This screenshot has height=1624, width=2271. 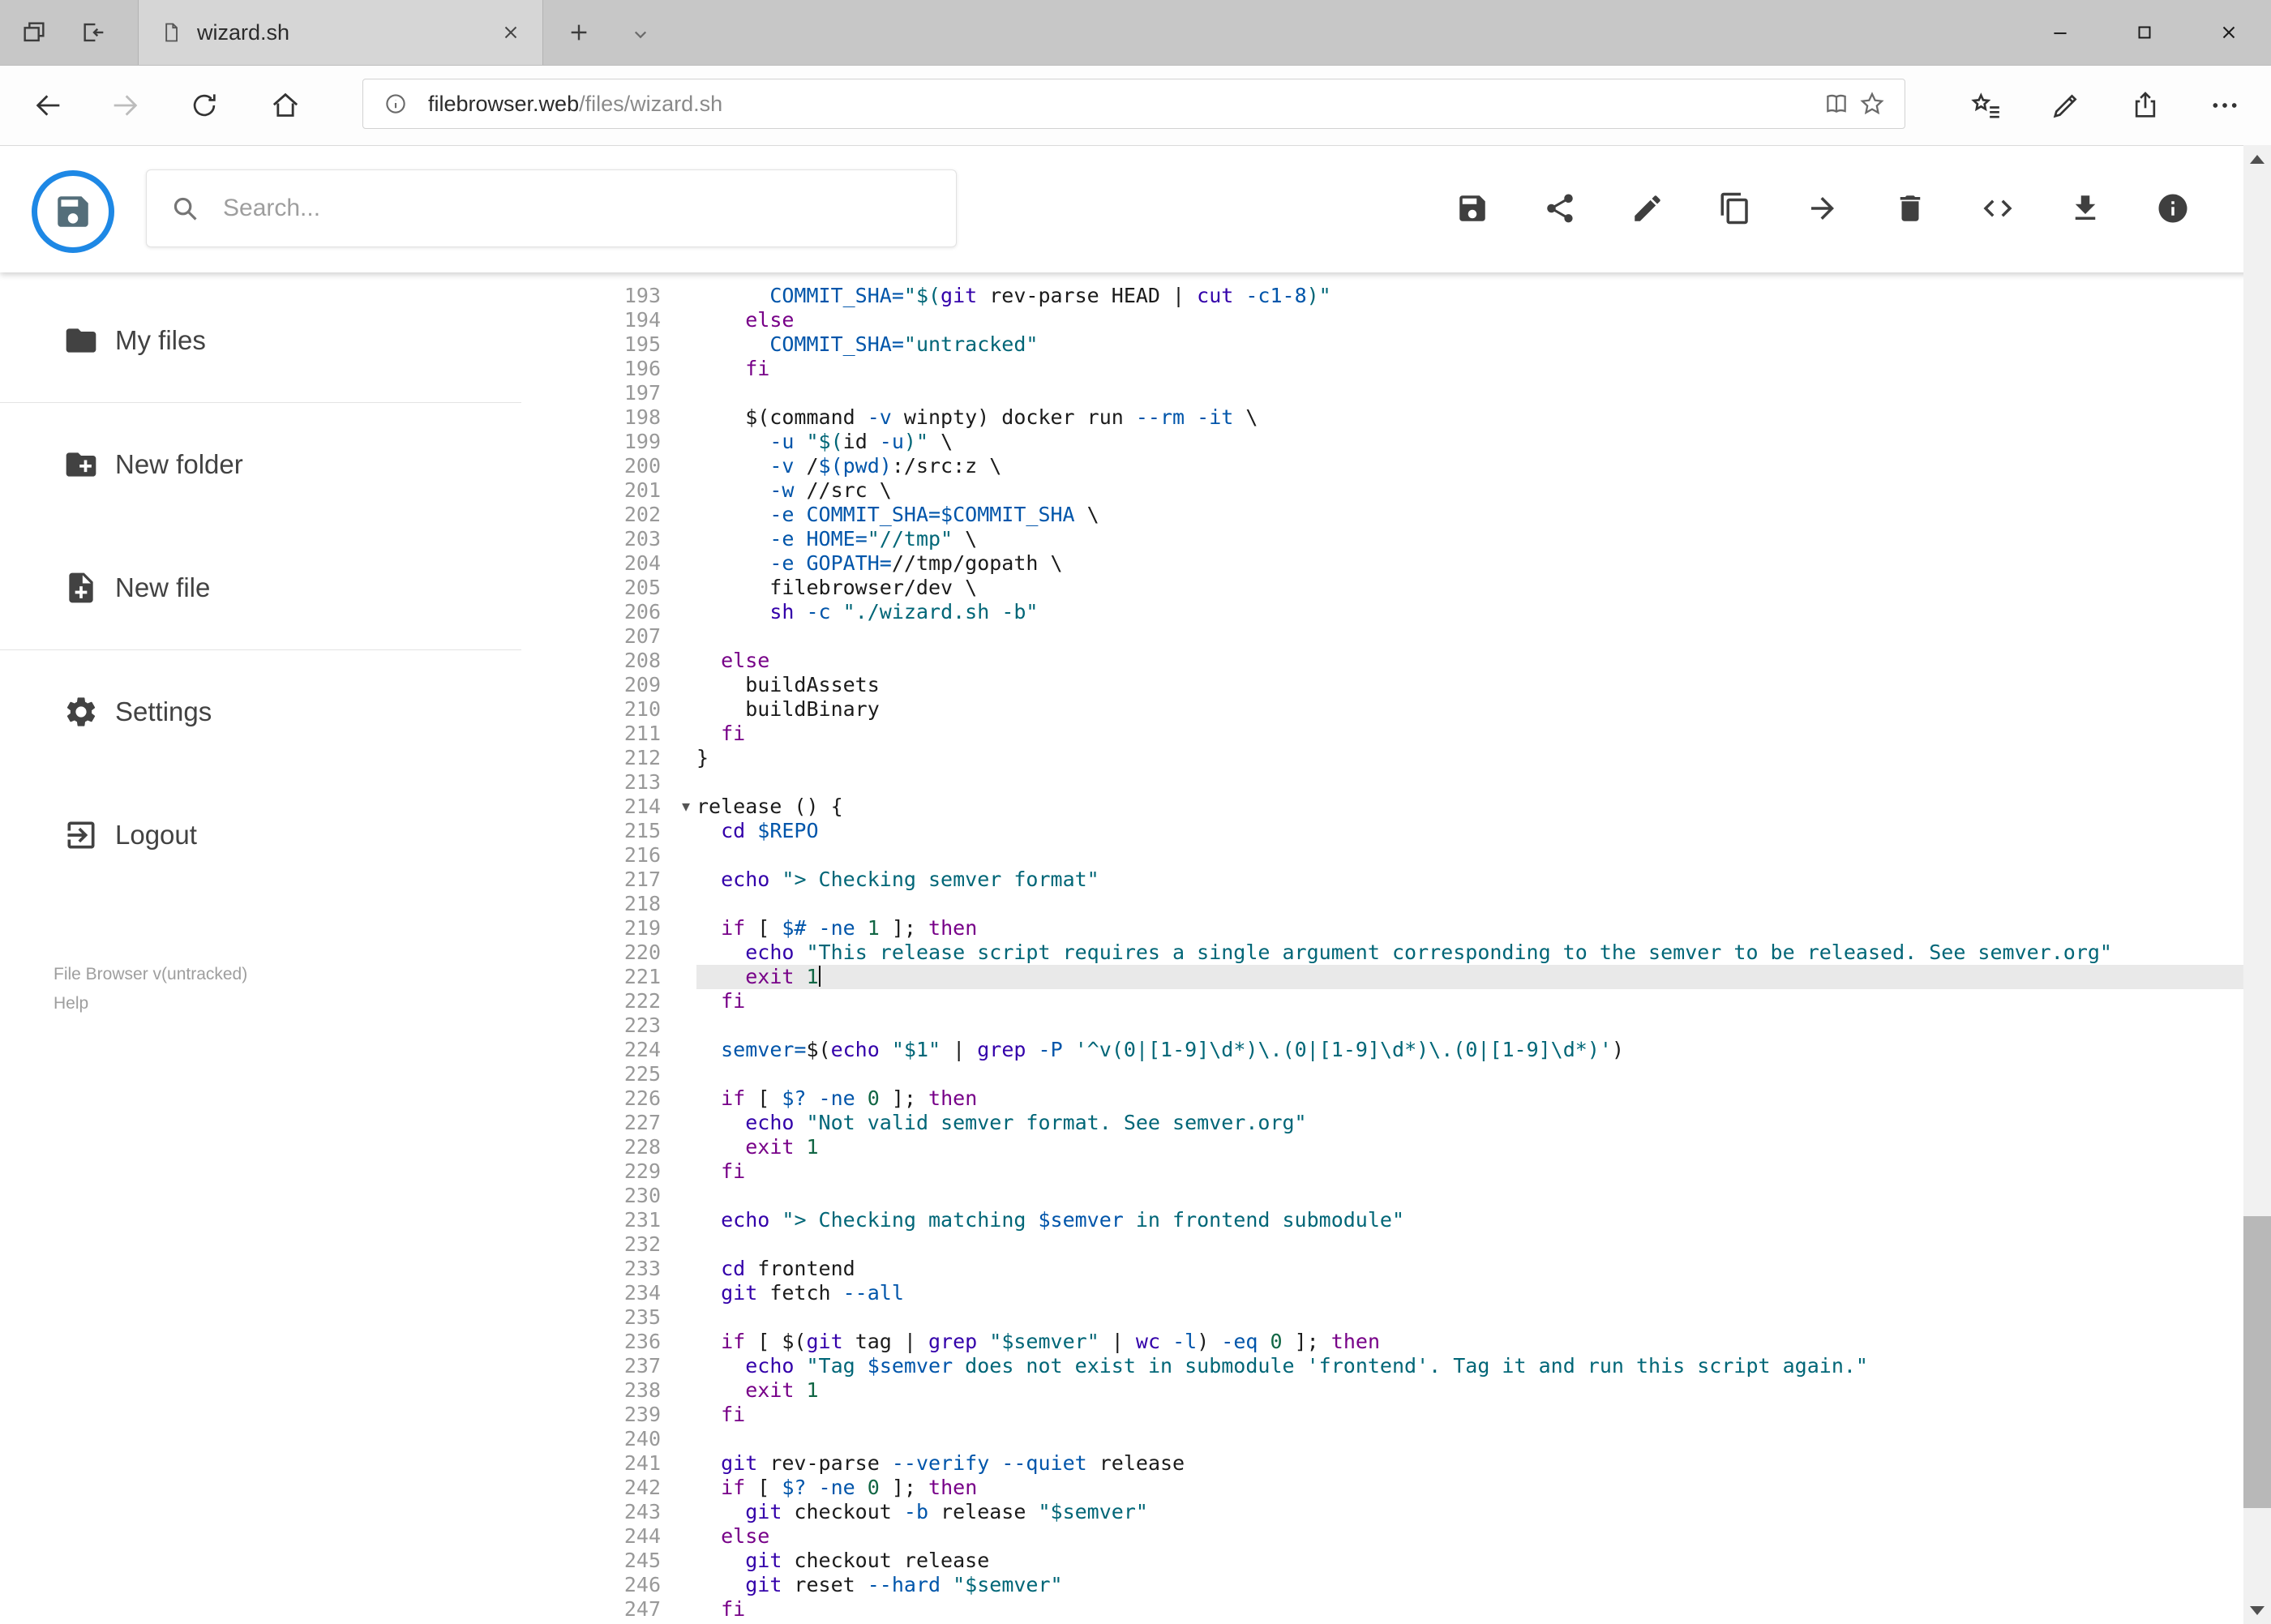 I want to click on code-line: 211 fi, so click(x=1382, y=734).